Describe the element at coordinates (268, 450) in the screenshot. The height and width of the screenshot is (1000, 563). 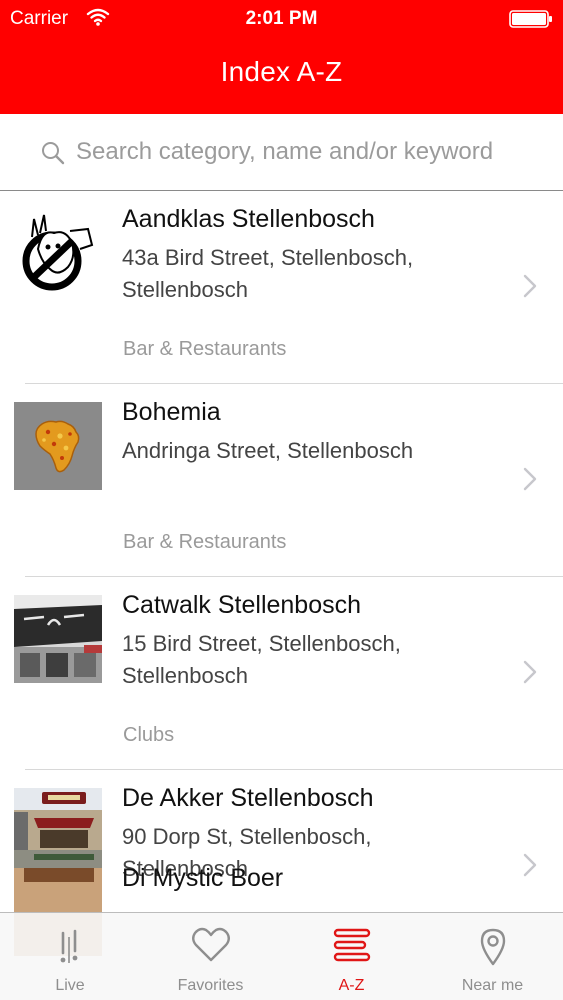
I see `listing-address: Andringa Street, Stellenbosch` at that location.